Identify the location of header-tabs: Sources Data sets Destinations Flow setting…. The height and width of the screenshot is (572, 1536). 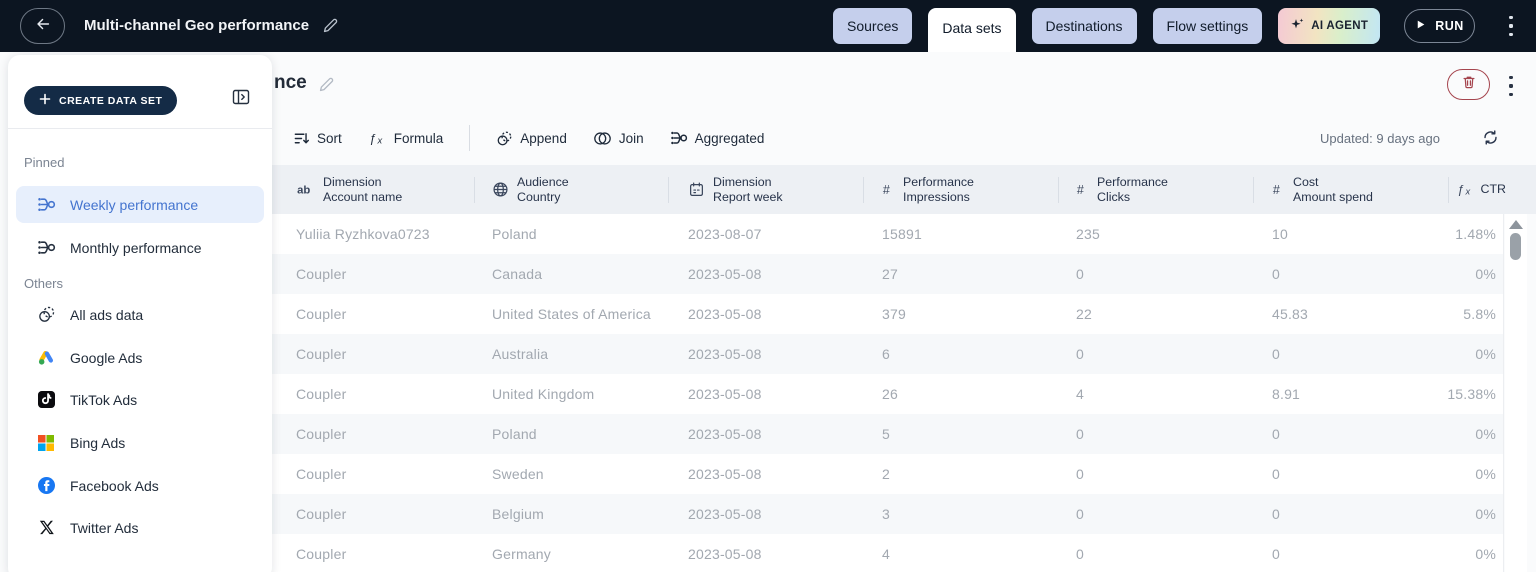
(1107, 30).